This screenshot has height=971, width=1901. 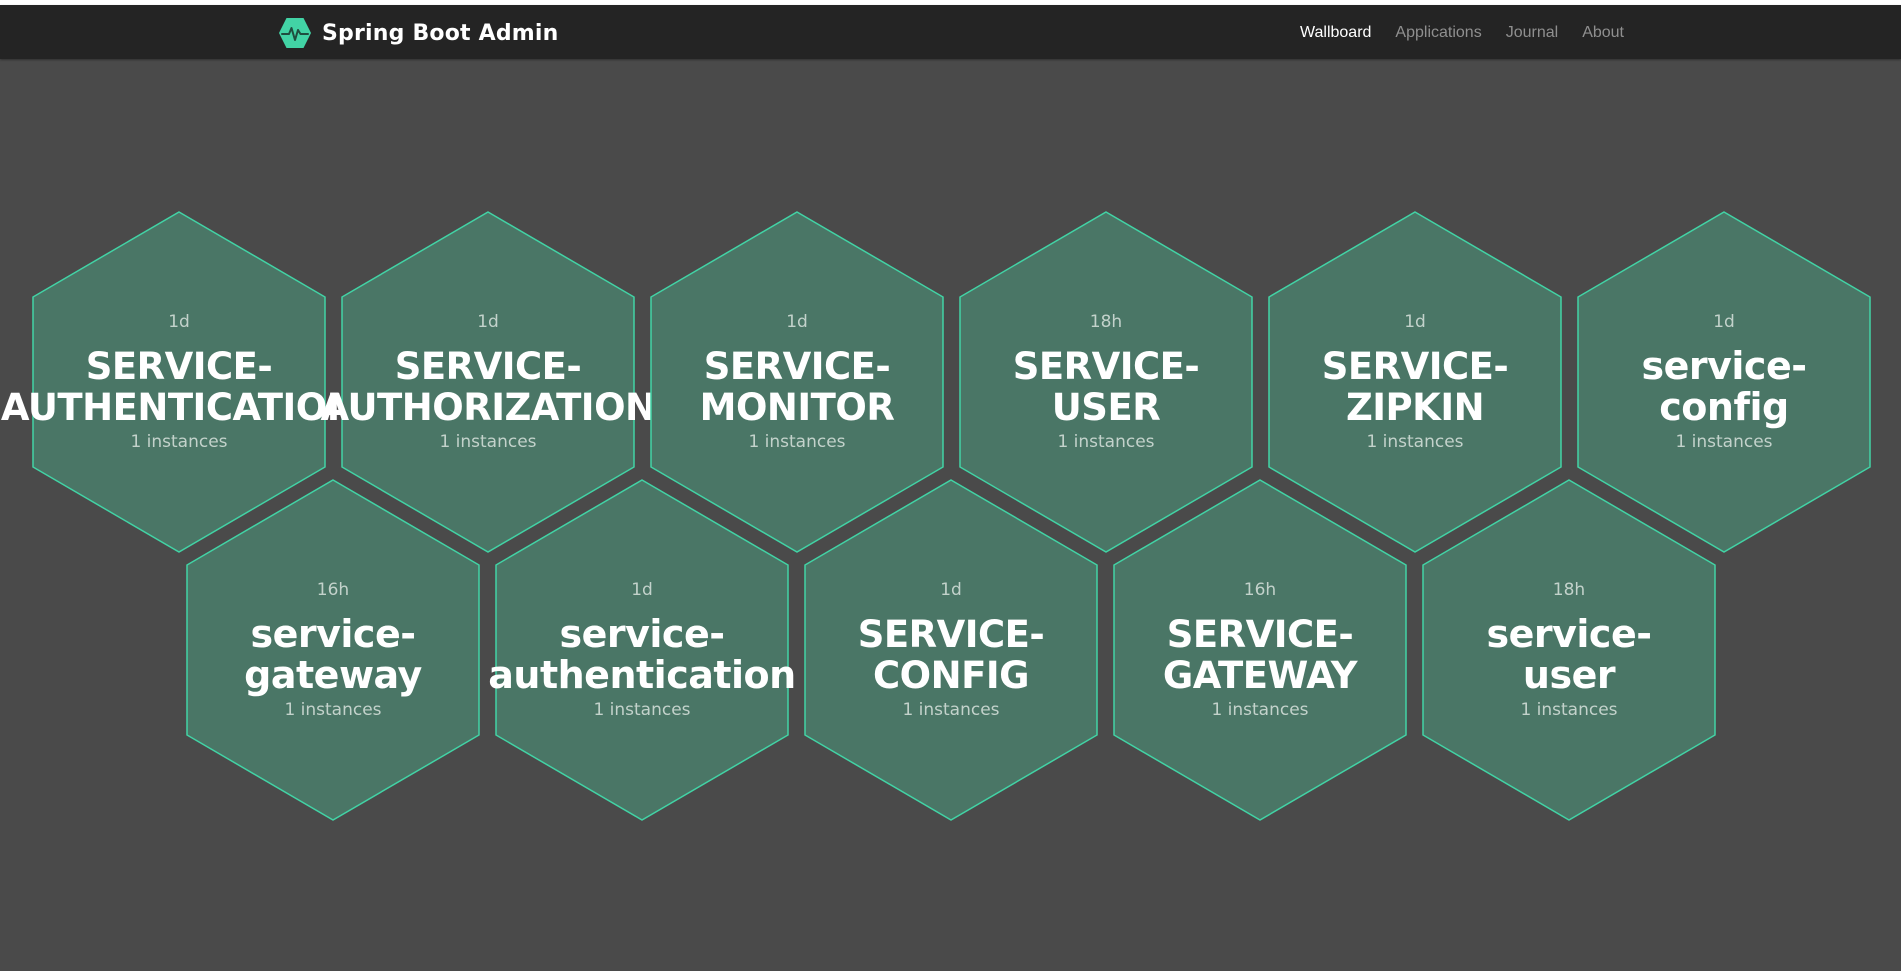 What do you see at coordinates (1724, 407) in the screenshot?
I see `application-name-line2: config` at bounding box center [1724, 407].